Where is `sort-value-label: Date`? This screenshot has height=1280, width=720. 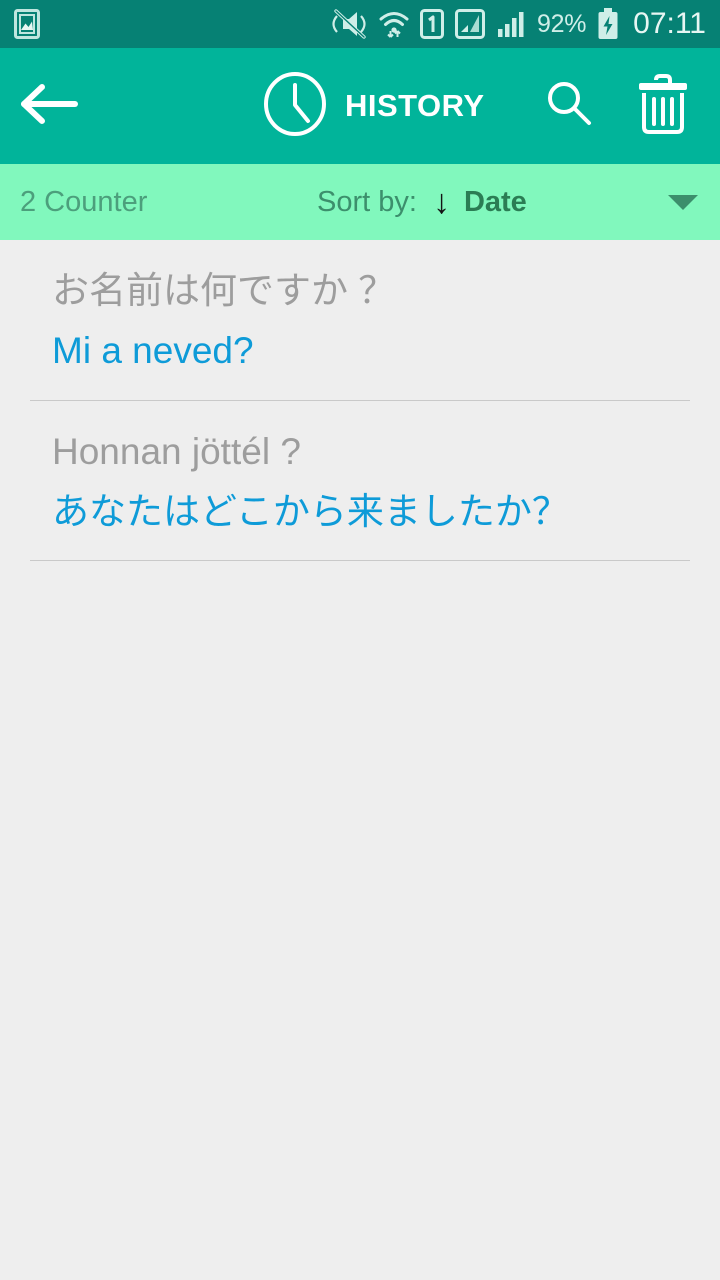 sort-value-label: Date is located at coordinates (495, 201).